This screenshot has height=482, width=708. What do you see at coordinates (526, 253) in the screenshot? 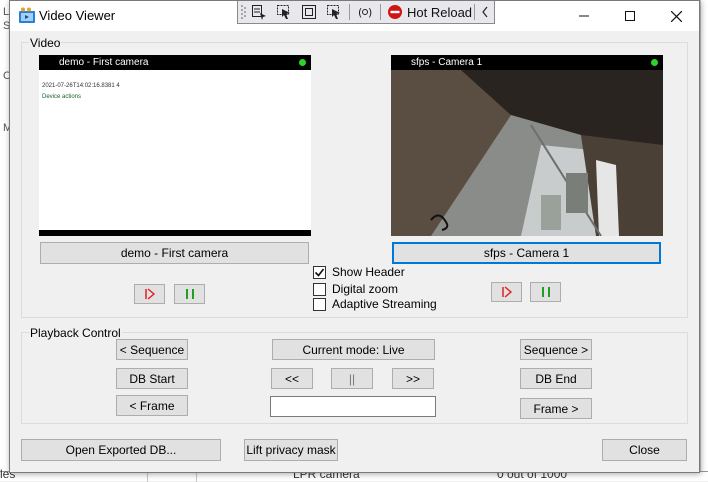
I see `select-camera-right-button: sfps - Camera 1` at bounding box center [526, 253].